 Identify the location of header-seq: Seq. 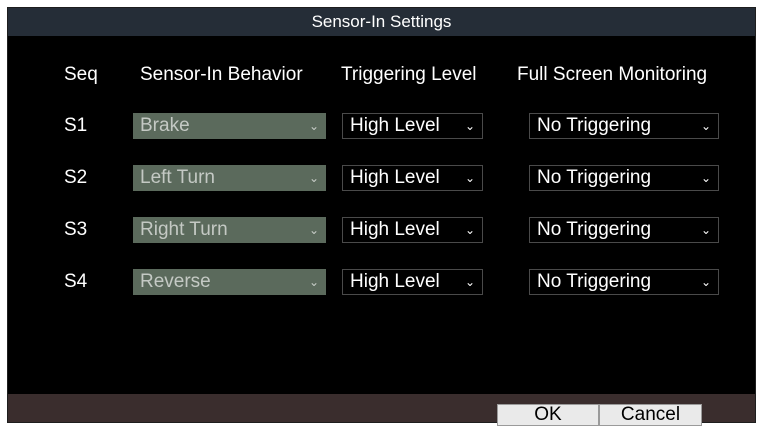
(81, 74).